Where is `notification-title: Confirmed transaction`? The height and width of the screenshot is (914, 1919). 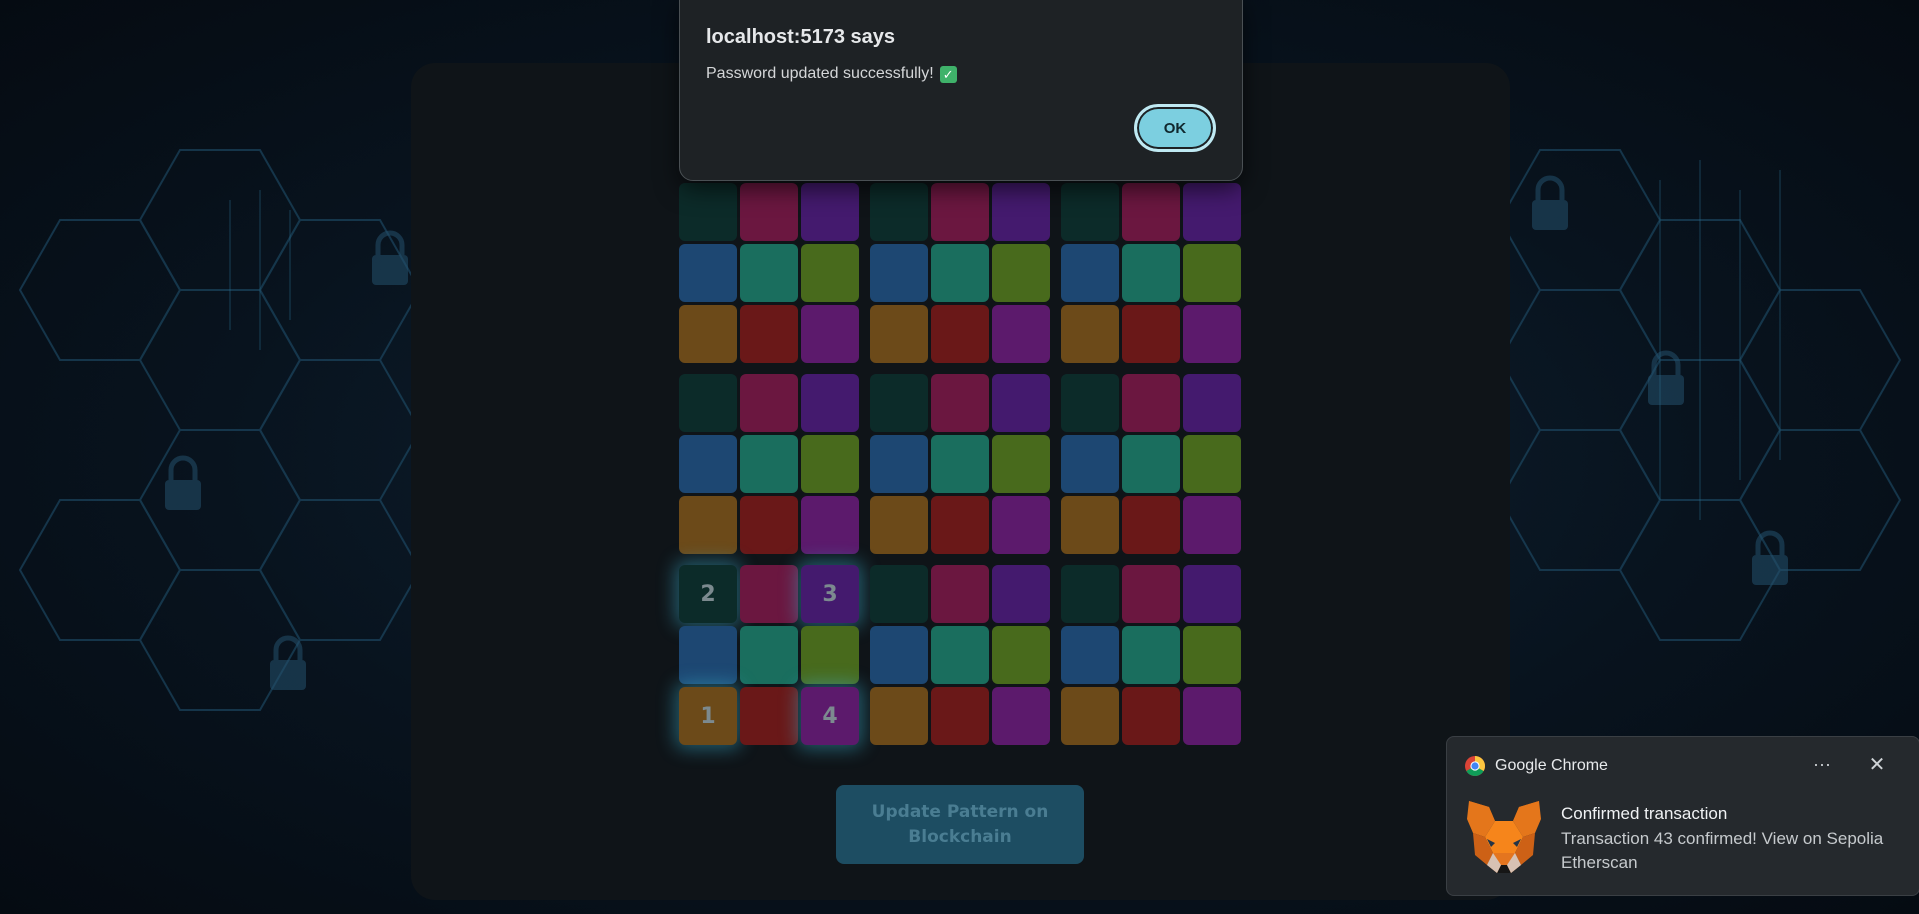
notification-title: Confirmed transaction is located at coordinates (1644, 813).